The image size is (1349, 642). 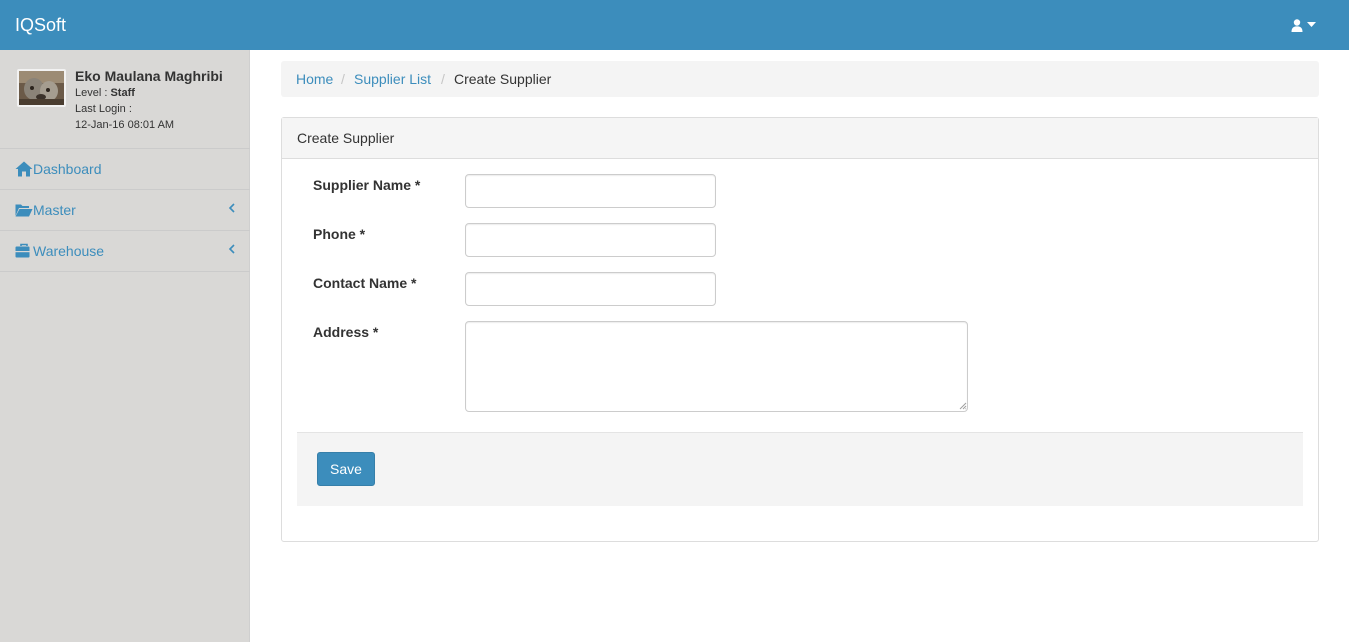 I want to click on user-icon, so click(x=1297, y=25).